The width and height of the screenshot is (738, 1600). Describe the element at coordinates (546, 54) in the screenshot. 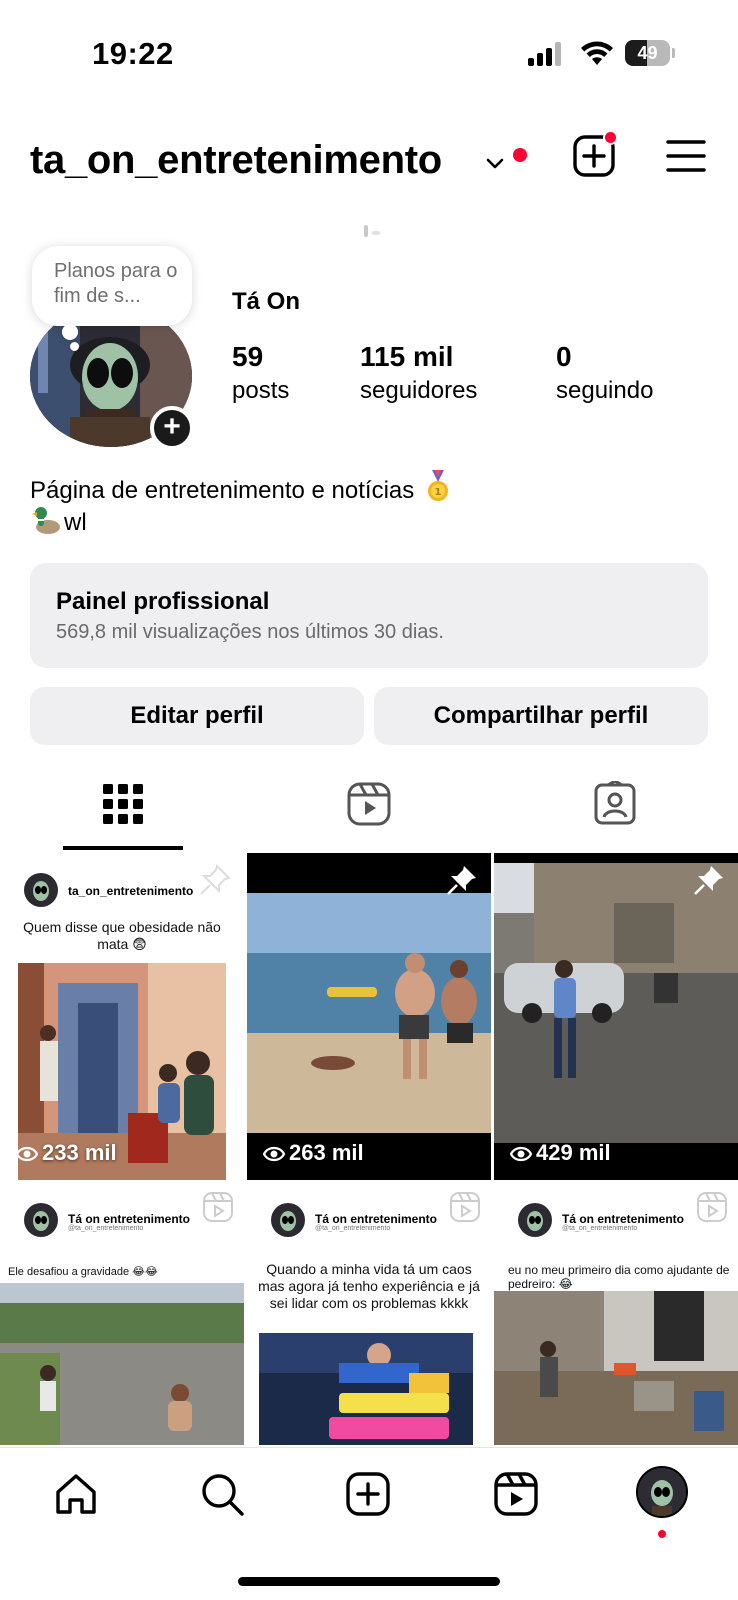

I see `cellular-signal-icon` at that location.